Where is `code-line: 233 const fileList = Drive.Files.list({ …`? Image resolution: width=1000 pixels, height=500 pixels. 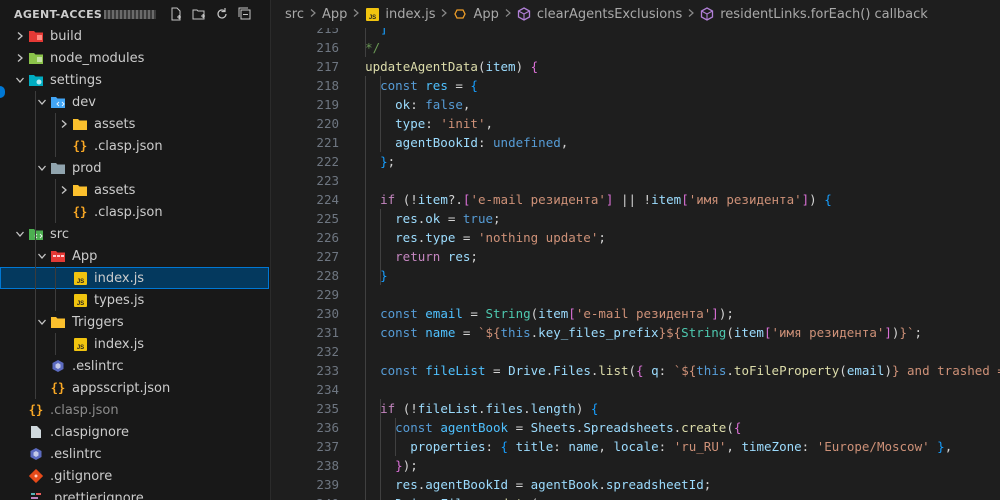
code-line: 233 const fileList = Drive.Files.list({ … is located at coordinates (635, 370).